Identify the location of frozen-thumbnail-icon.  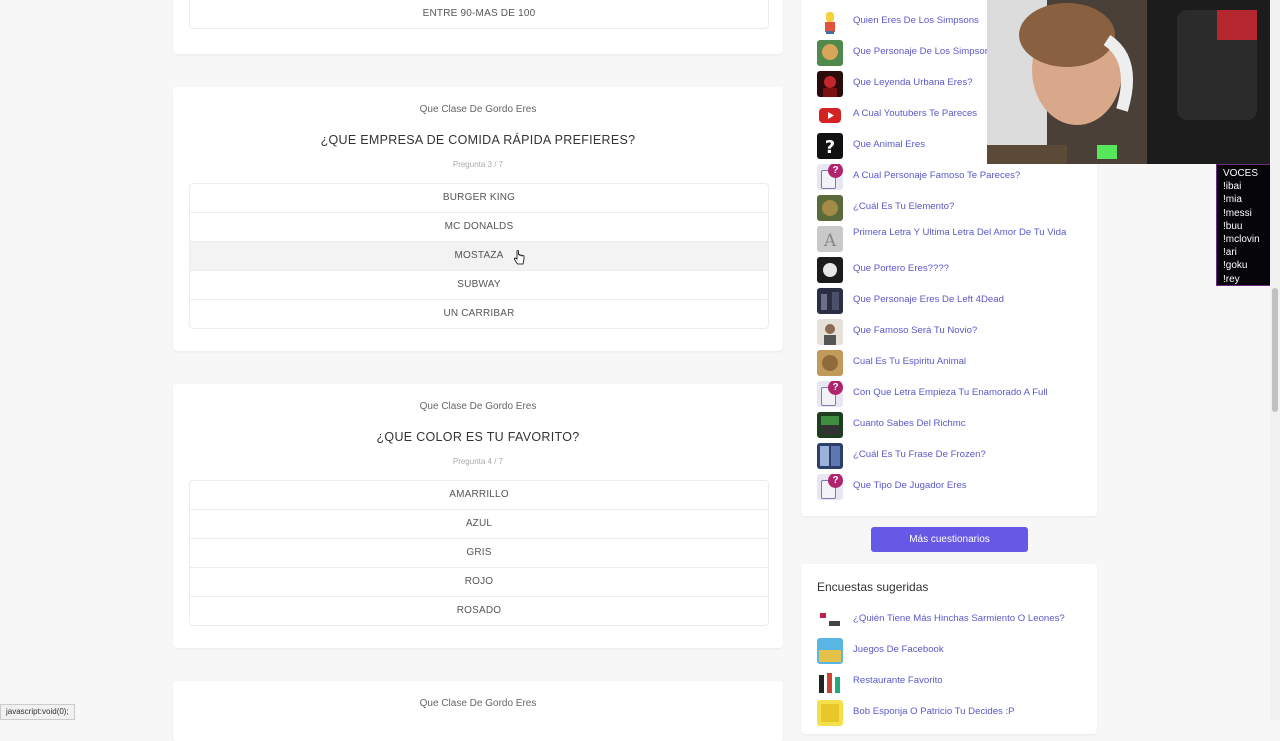
(830, 456).